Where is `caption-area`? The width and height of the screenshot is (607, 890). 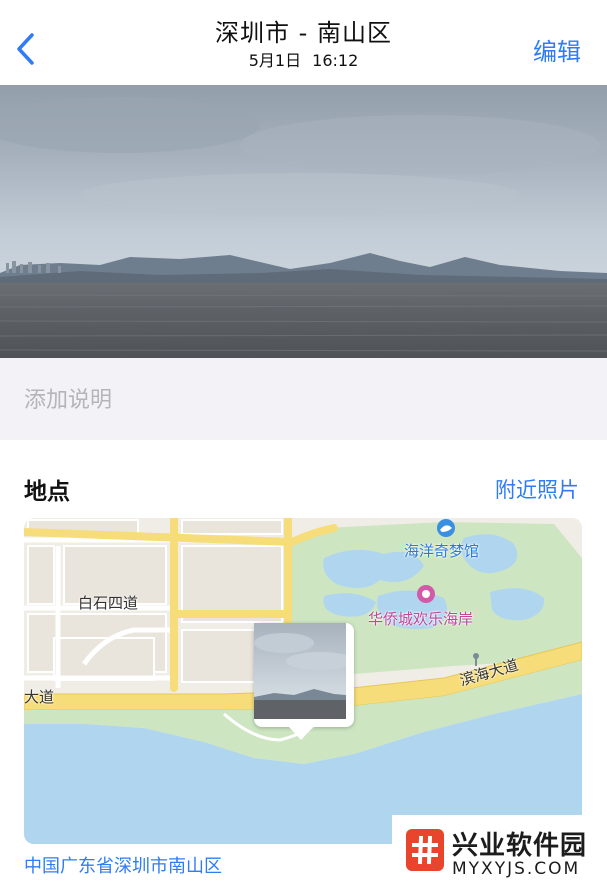 caption-area is located at coordinates (303, 399).